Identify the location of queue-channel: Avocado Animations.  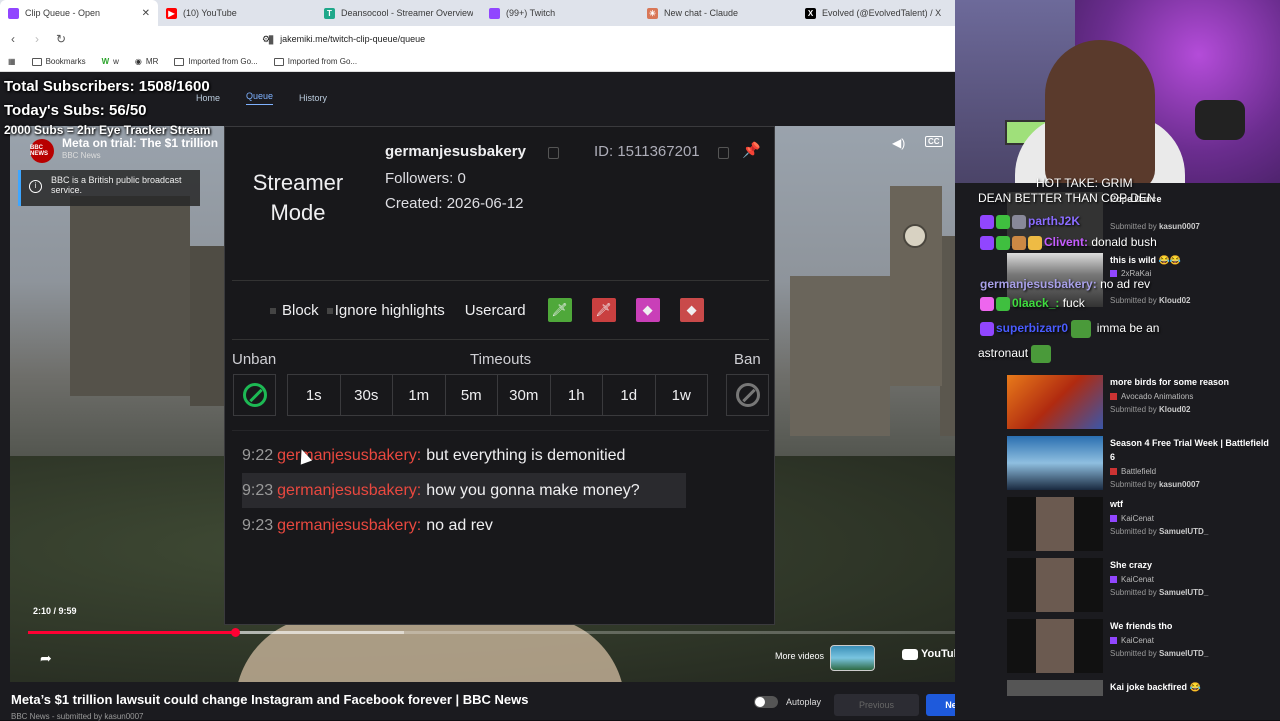
(1151, 396).